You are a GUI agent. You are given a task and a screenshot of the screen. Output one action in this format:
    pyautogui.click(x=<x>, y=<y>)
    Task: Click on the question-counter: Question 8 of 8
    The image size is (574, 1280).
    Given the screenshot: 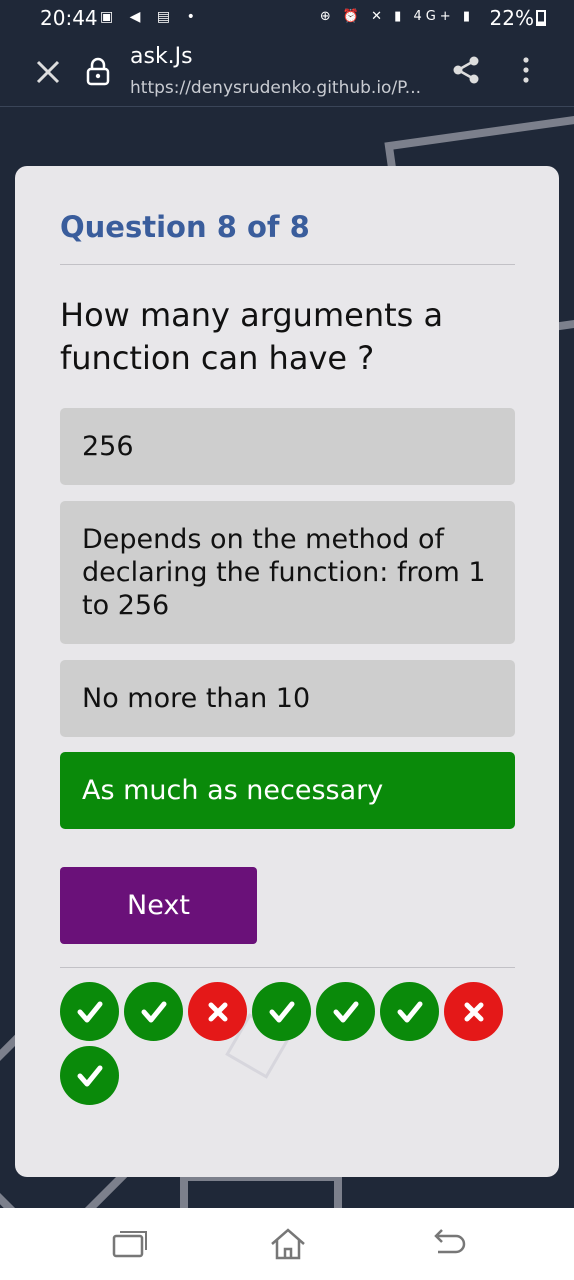 What is the action you would take?
    pyautogui.click(x=185, y=227)
    